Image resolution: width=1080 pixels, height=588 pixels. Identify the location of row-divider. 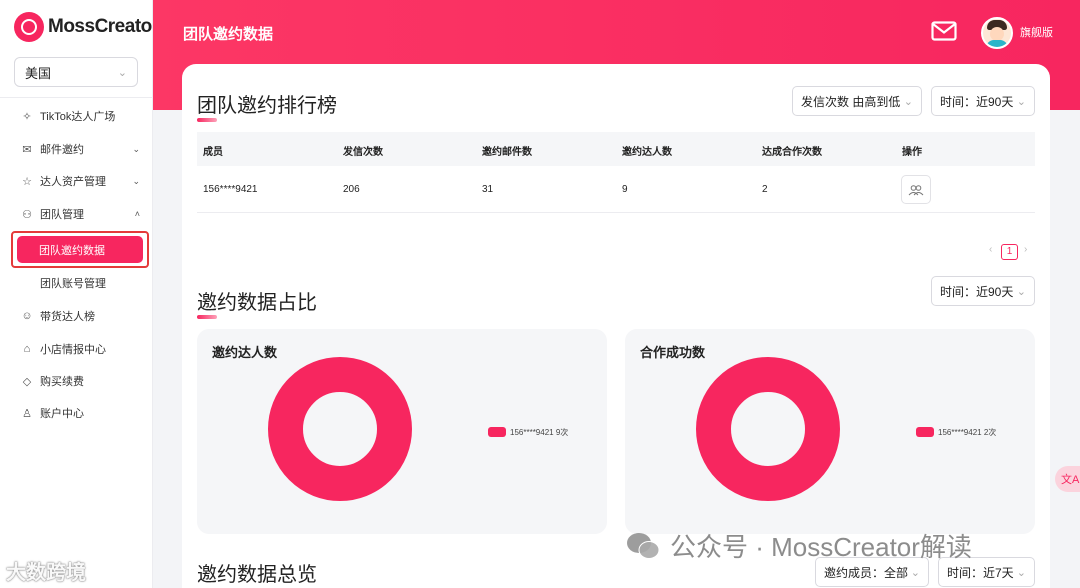
(616, 212).